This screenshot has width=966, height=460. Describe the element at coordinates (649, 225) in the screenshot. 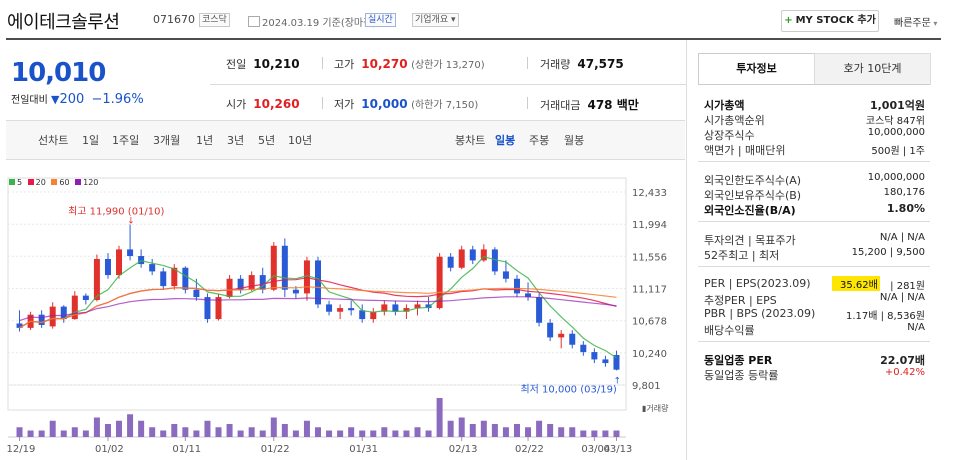

I see `y-tick-label: 11,994` at that location.